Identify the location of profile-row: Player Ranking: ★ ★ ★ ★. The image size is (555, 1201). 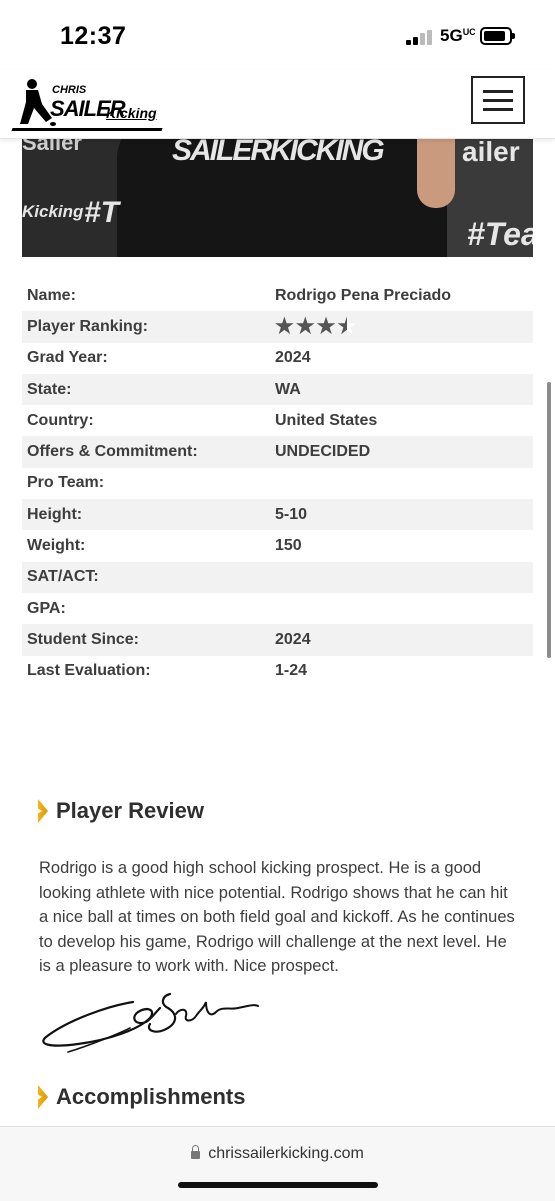
(277, 327).